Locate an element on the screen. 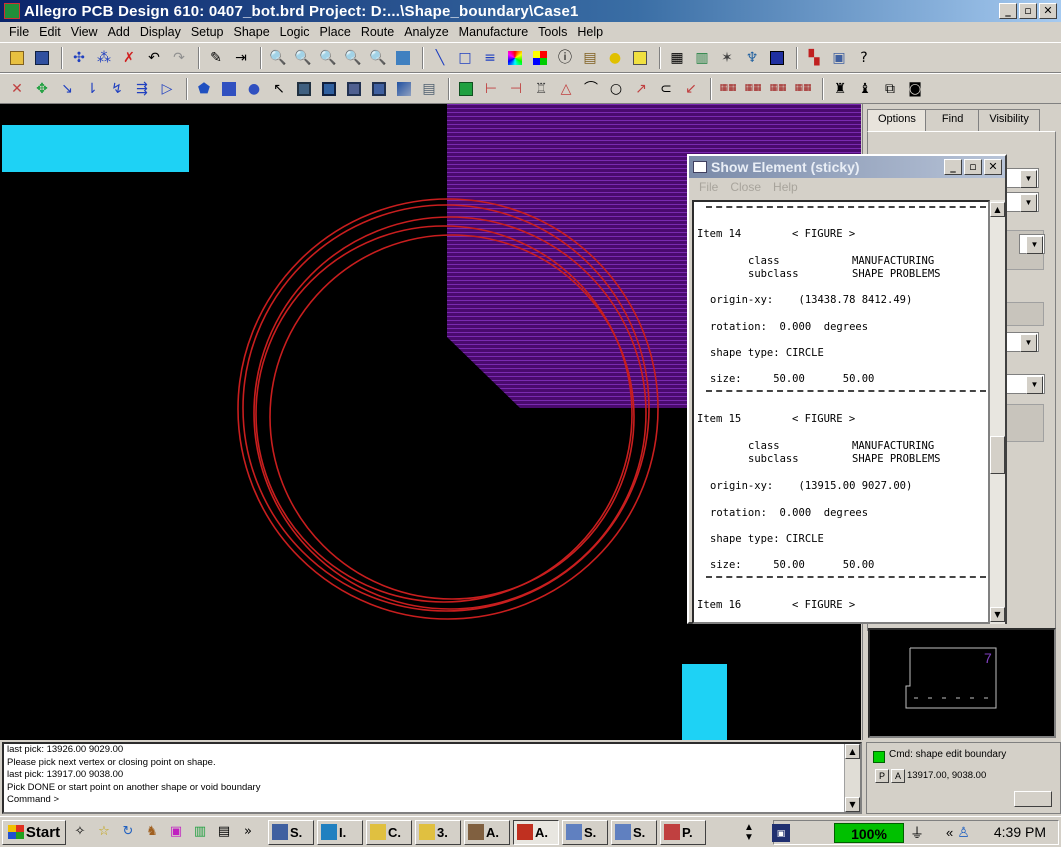 This screenshot has width=1061, height=847. pad-top-left is located at coordinates (95, 148).